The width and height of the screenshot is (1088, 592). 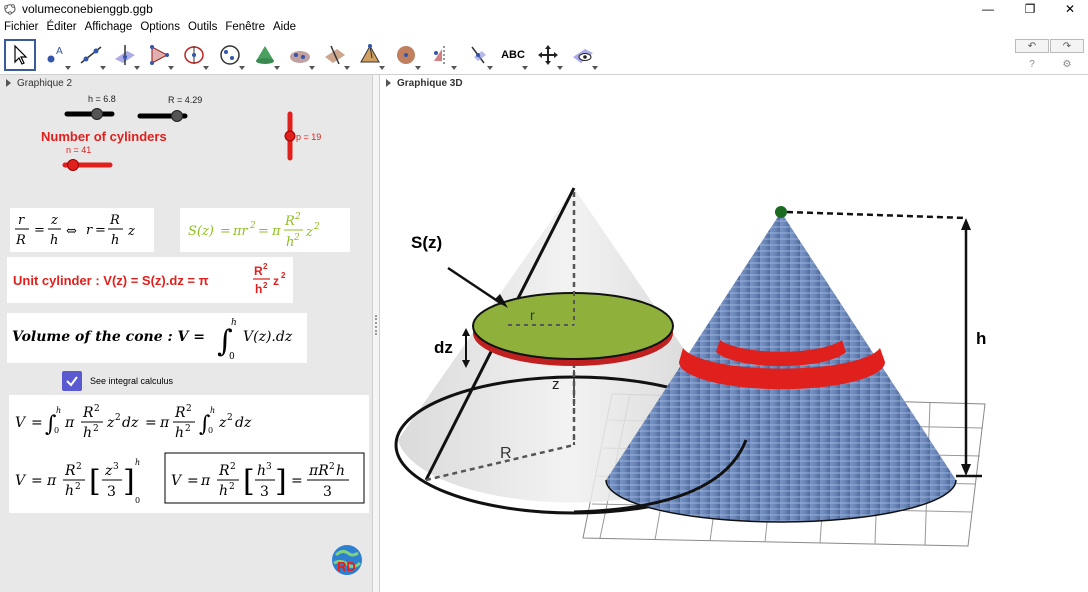 I want to click on label-dz: dz, so click(x=443, y=347).